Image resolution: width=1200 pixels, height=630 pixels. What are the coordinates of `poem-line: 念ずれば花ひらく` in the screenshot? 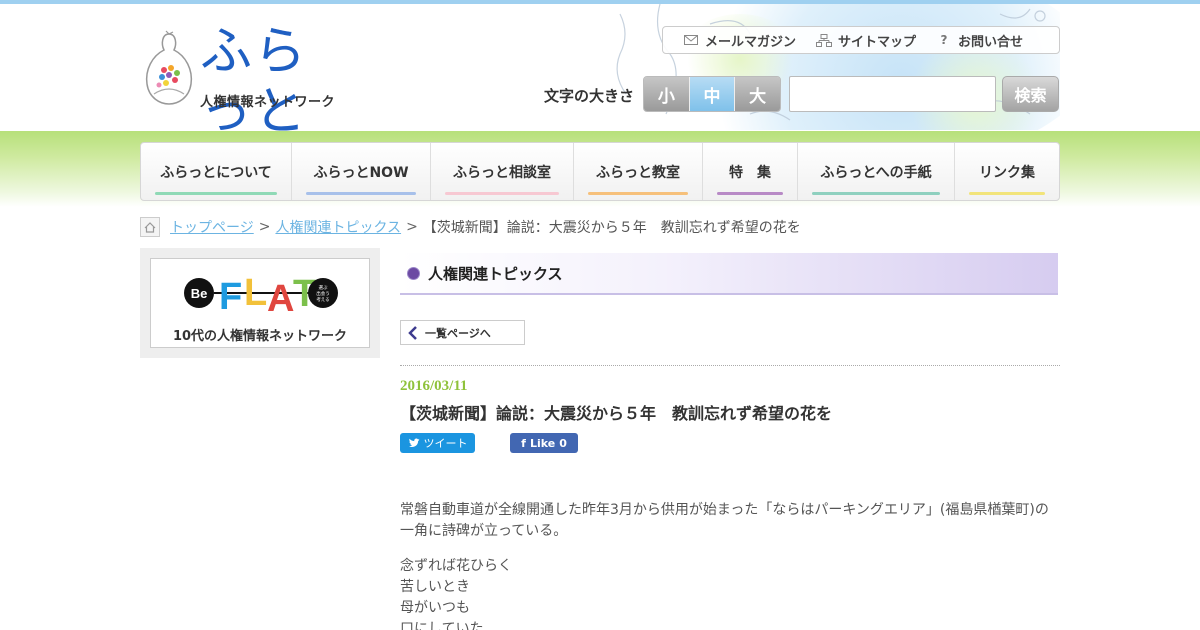 It's located at (456, 566).